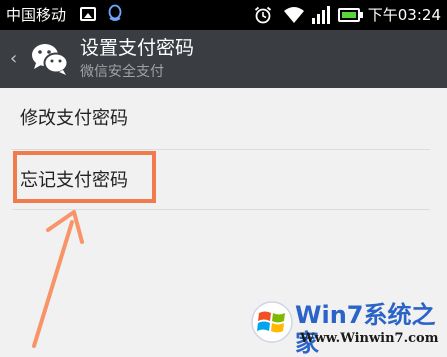 This screenshot has width=447, height=357. Describe the element at coordinates (122, 72) in the screenshot. I see `page-subtitle: 微信安全支付` at that location.